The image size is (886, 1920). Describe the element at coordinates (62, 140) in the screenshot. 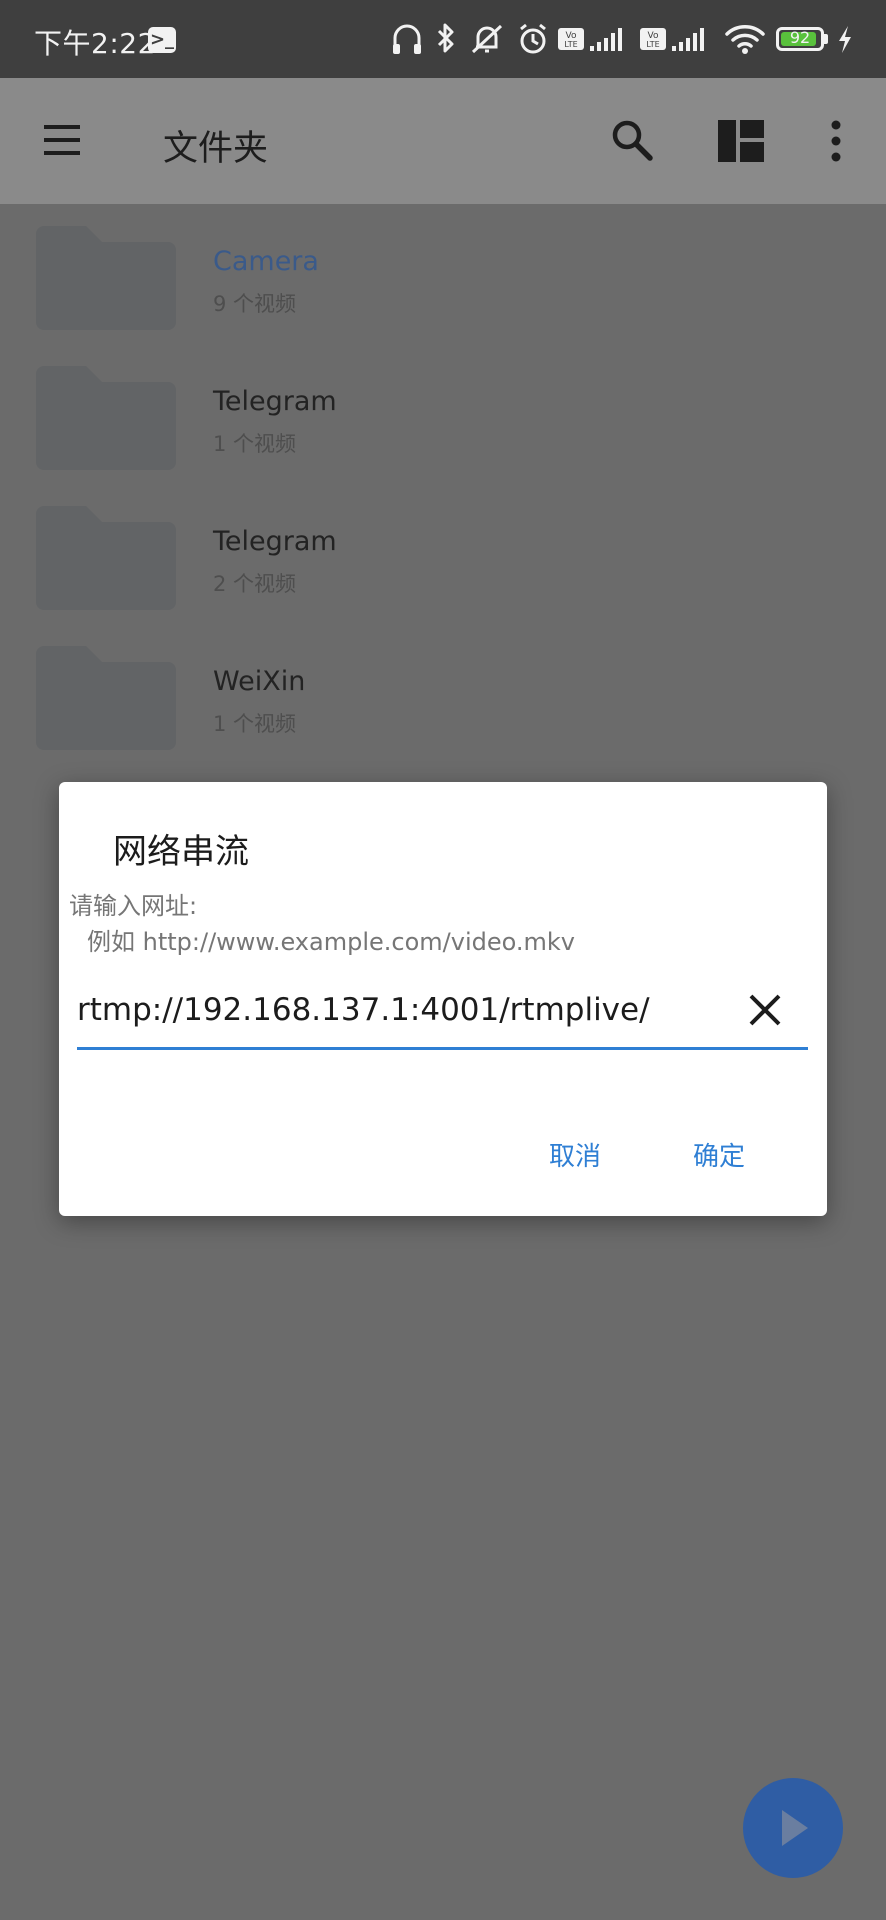

I see `menu-icon` at that location.